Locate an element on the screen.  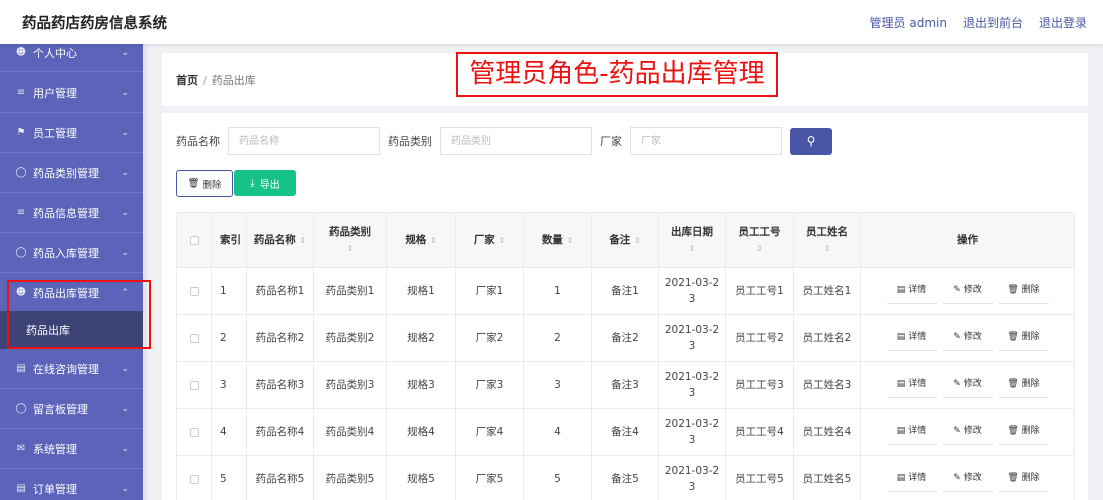
cell-index: 4 is located at coordinates (229, 432).